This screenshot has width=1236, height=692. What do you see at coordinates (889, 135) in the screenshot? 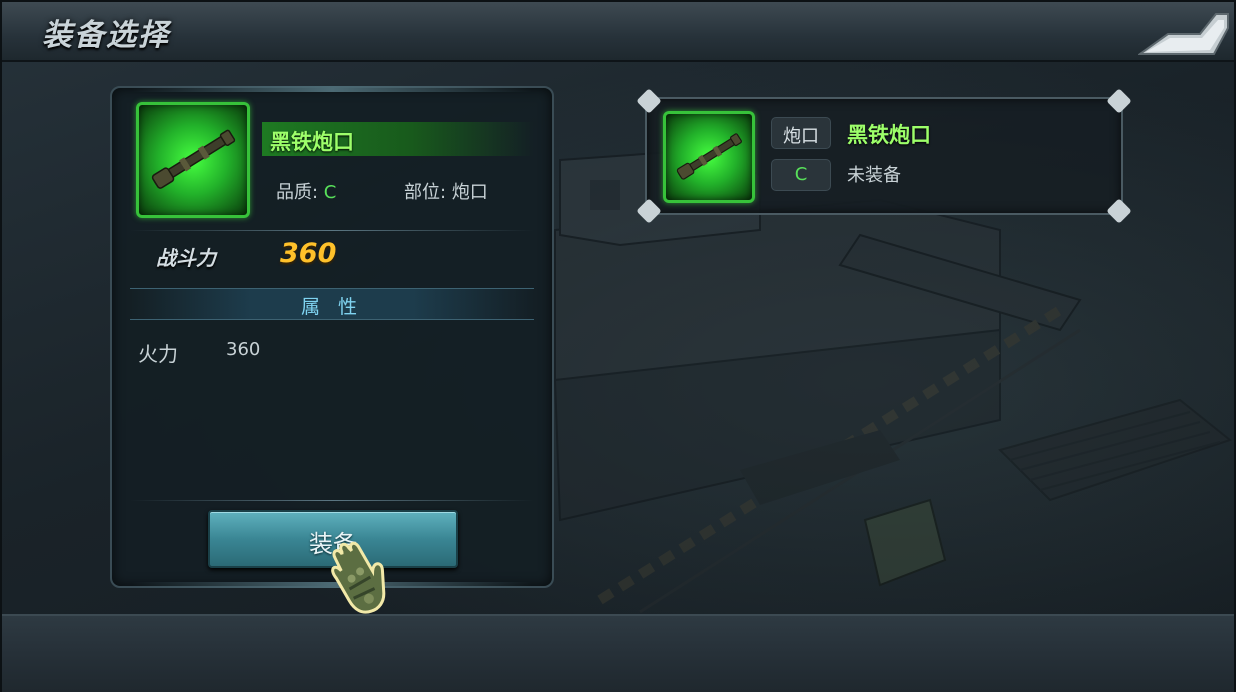
I see `equipped-item-name: 黑铁炮口` at bounding box center [889, 135].